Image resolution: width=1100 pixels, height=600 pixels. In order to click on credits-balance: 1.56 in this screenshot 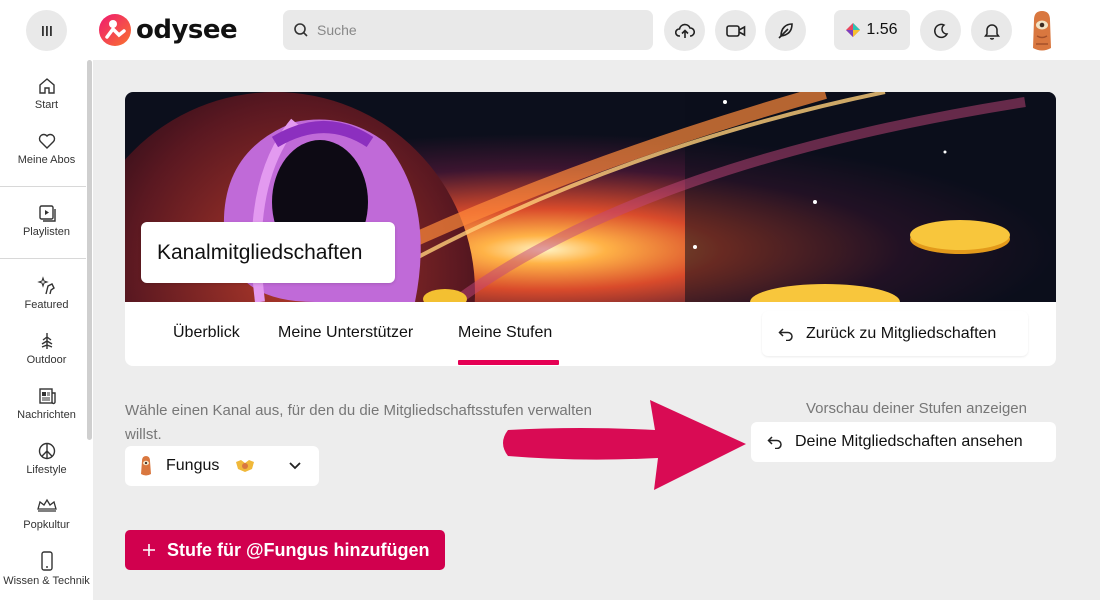, I will do `click(872, 30)`.